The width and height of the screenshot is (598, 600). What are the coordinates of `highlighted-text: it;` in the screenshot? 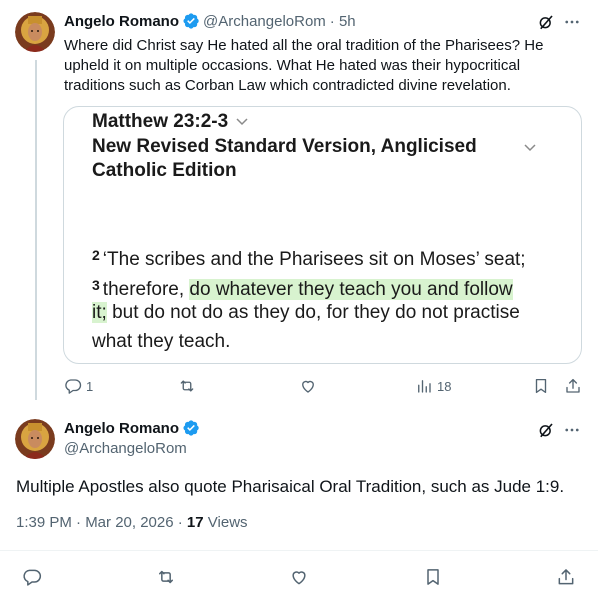 It's located at (99, 312).